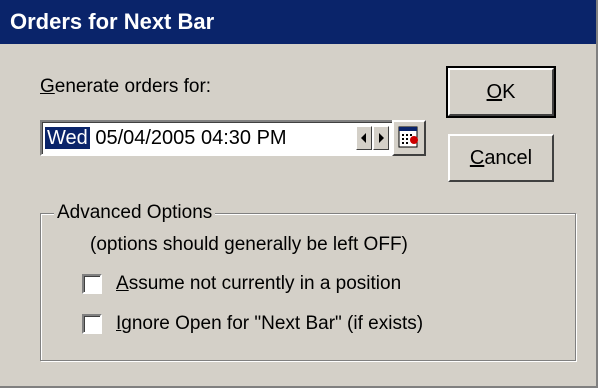  I want to click on left-arrow-icon, so click(363, 138).